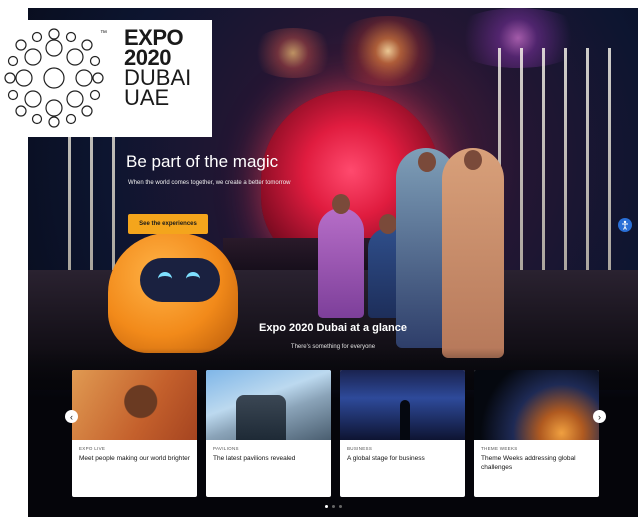 This screenshot has height=517, width=638. I want to click on carousel-pagination, so click(333, 506).